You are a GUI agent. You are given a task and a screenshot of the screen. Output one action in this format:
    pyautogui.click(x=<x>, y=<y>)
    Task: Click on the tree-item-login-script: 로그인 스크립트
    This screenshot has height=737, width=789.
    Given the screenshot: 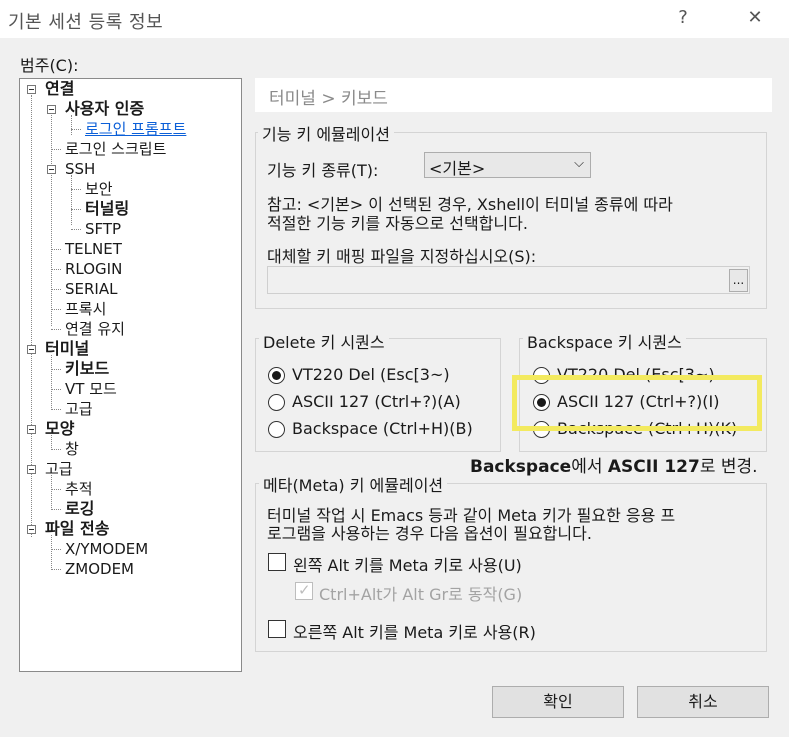 What is the action you would take?
    pyautogui.click(x=115, y=149)
    